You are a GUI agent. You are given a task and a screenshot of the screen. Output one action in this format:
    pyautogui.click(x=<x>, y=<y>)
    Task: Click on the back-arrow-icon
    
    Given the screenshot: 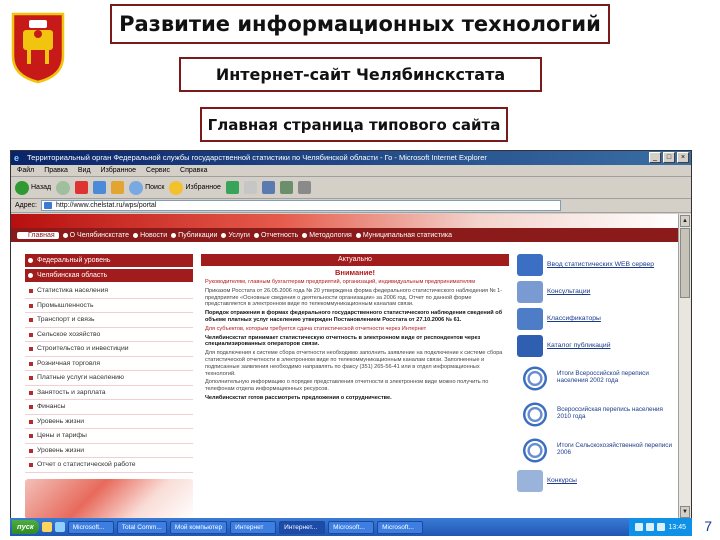 What is the action you would take?
    pyautogui.click(x=22, y=187)
    